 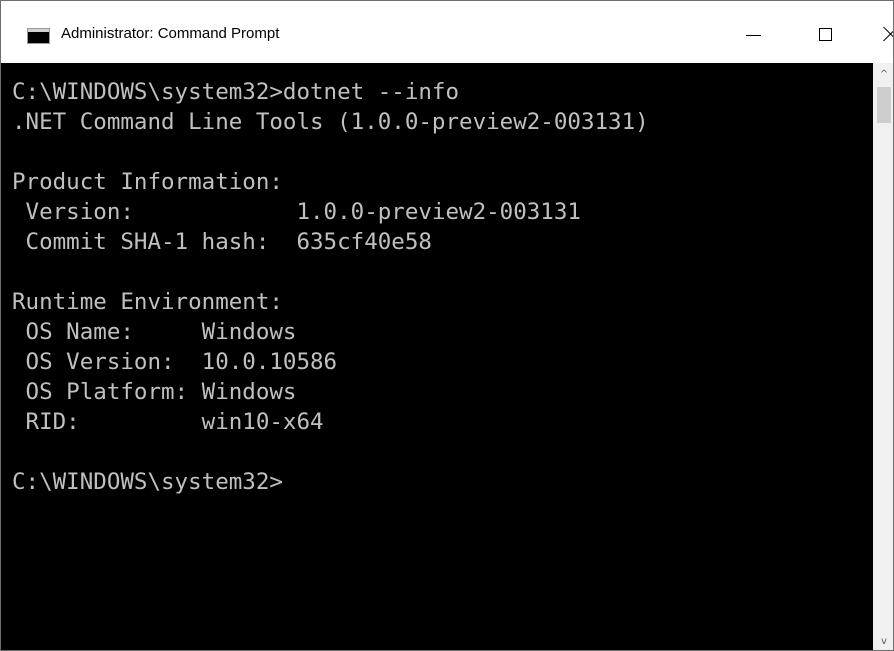 I want to click on minimize-button, so click(x=753, y=32).